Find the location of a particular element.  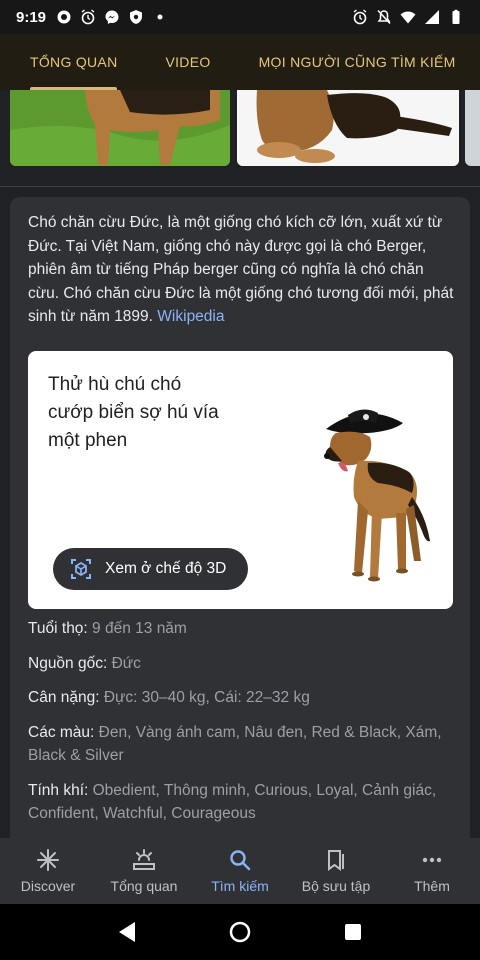

asterisk-icon is located at coordinates (48, 860).